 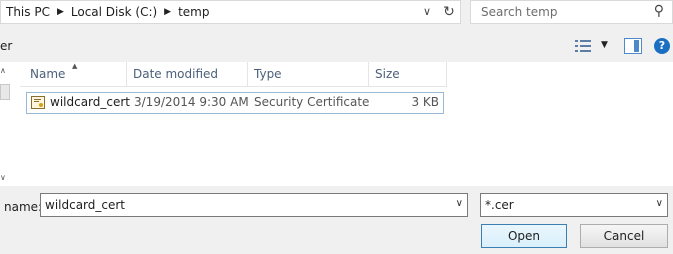 I want to click on preview-pane-icon, so click(x=633, y=46).